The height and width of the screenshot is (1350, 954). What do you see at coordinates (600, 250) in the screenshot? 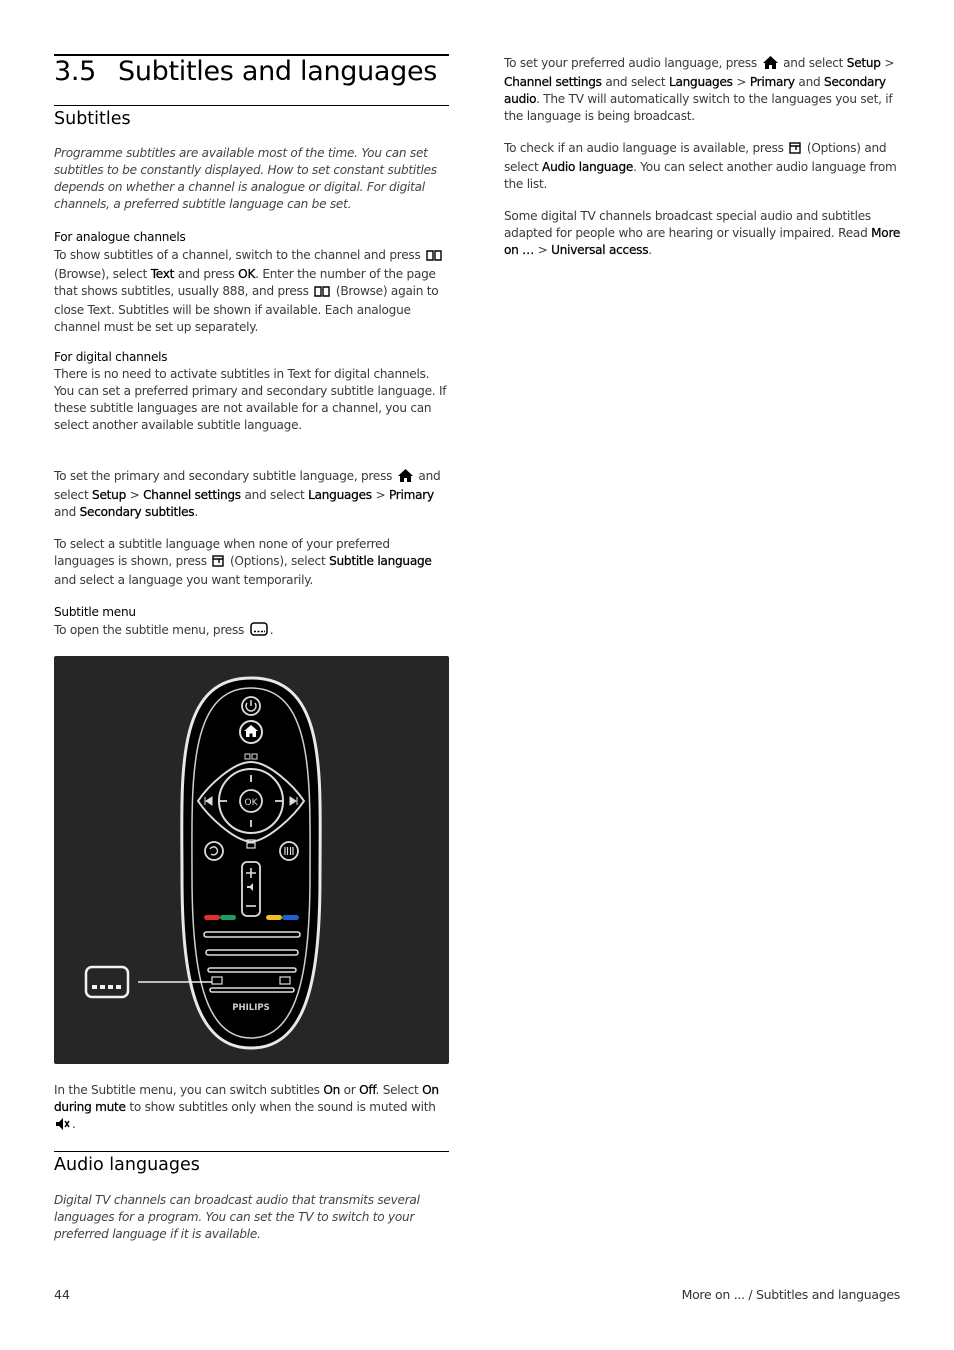
I see `universal-access-link: Universal access` at bounding box center [600, 250].